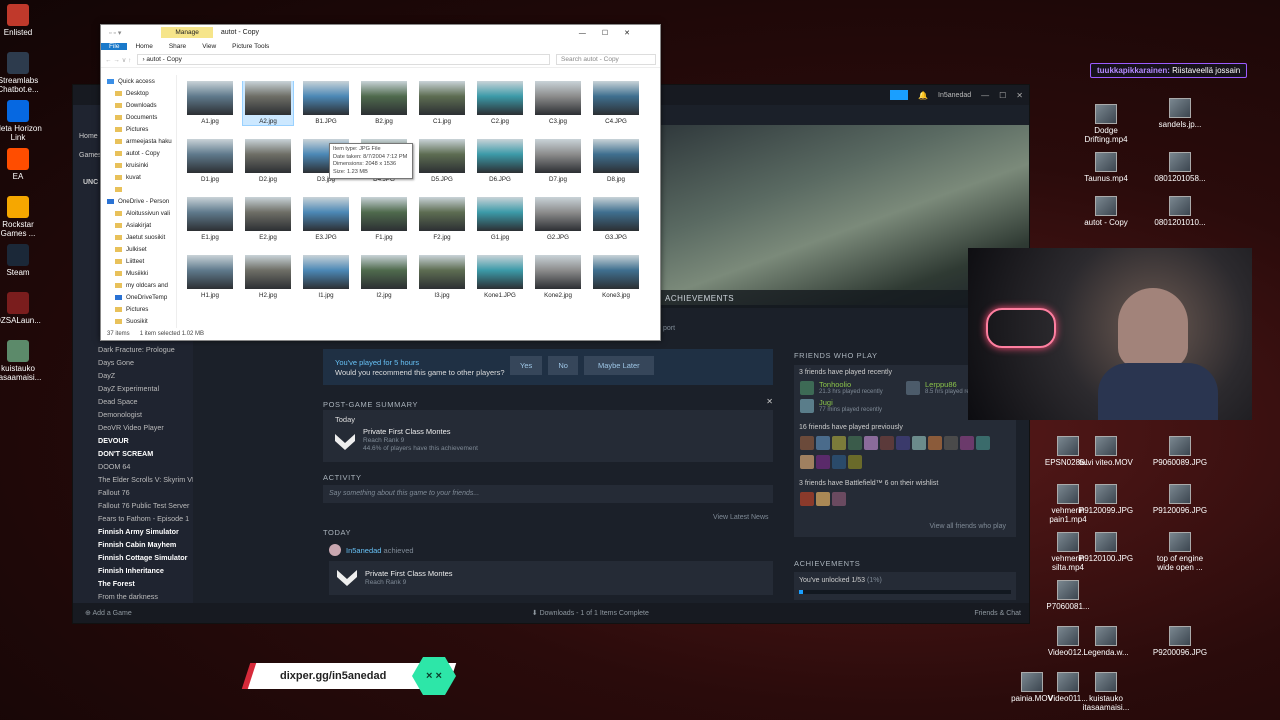  What do you see at coordinates (558, 219) in the screenshot?
I see `file-tile: G2.JPG` at bounding box center [558, 219].